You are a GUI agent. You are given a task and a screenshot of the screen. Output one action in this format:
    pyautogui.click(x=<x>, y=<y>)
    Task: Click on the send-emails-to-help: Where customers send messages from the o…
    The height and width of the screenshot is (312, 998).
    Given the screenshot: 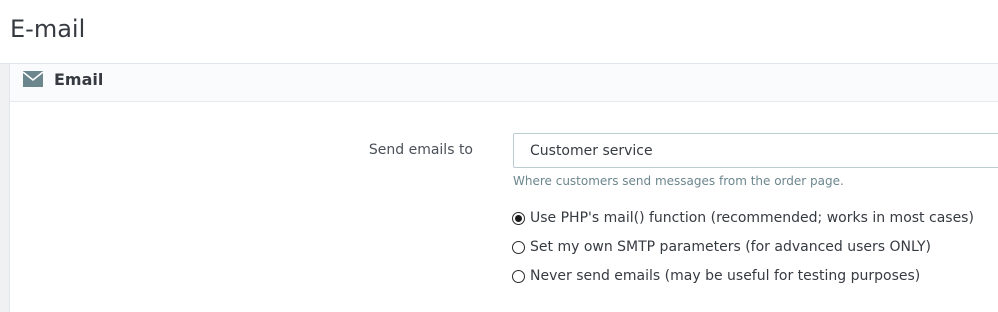 What is the action you would take?
    pyautogui.click(x=678, y=181)
    